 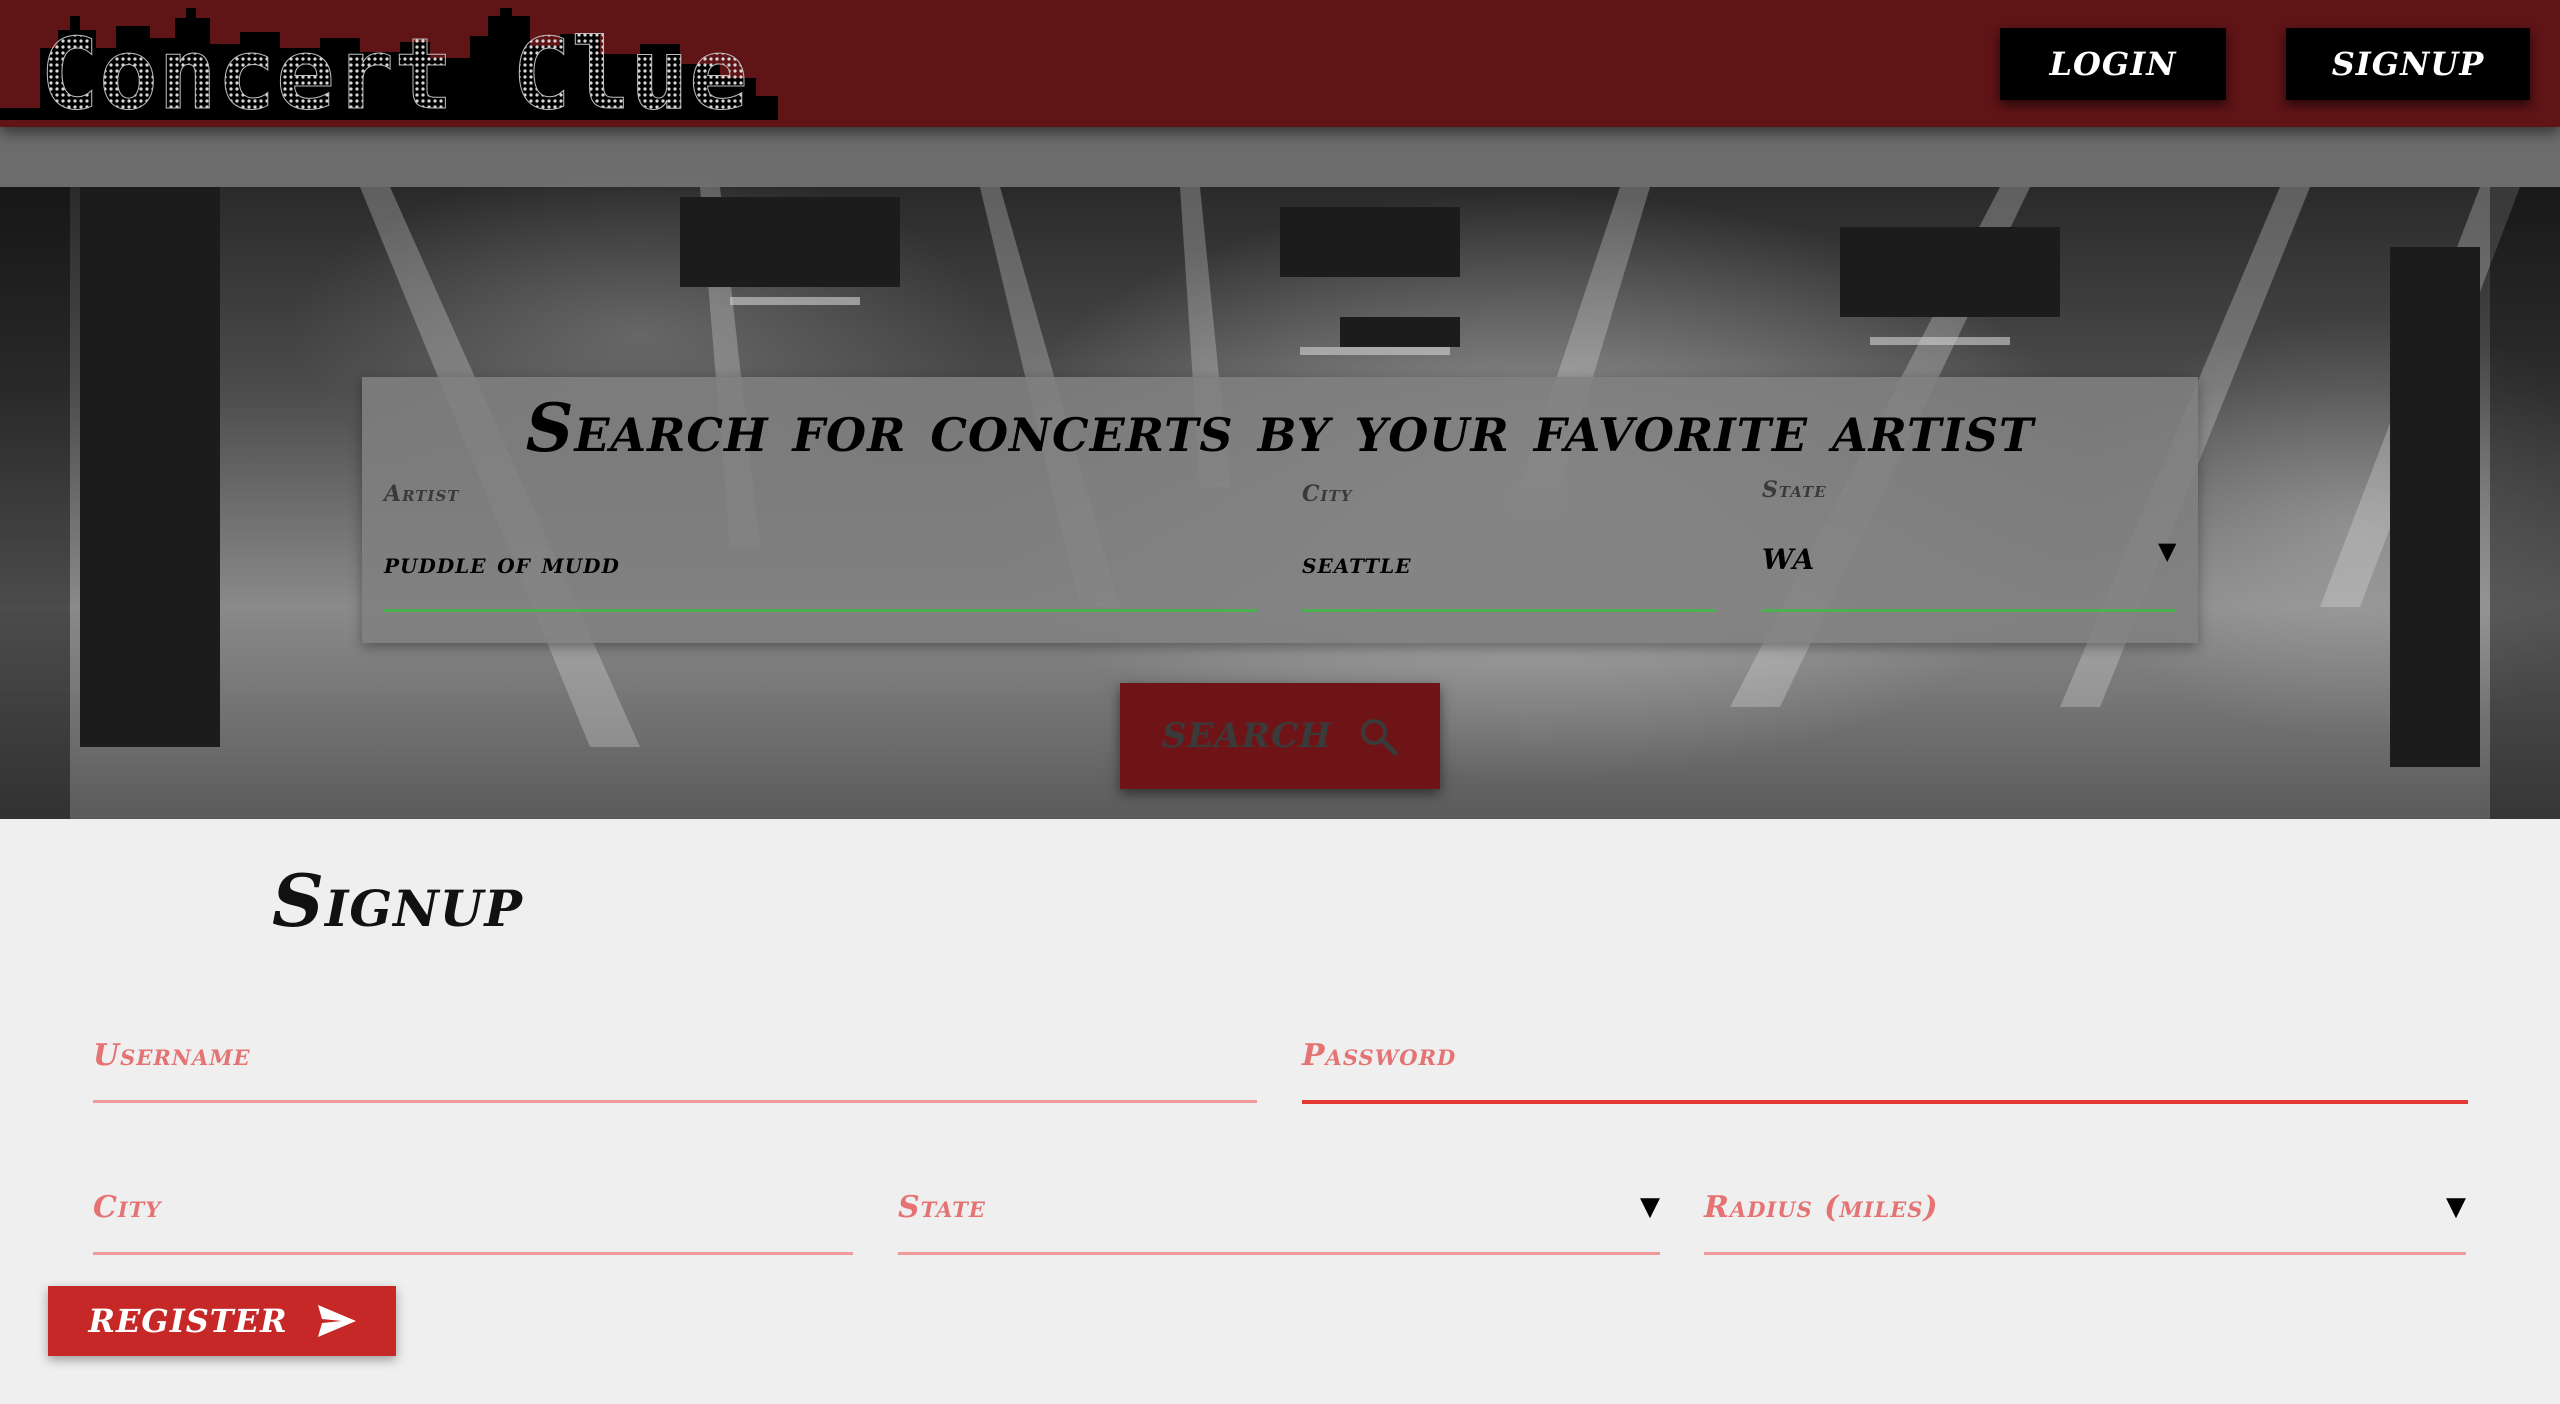 I want to click on register-button: REGISTER, so click(x=222, y=1321).